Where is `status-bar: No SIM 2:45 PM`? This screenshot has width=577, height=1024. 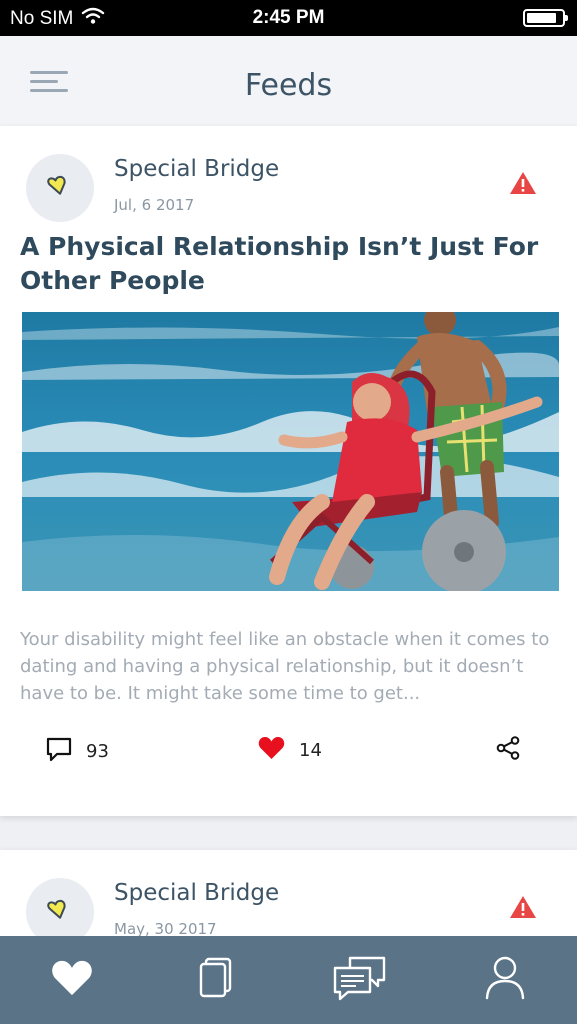
status-bar: No SIM 2:45 PM is located at coordinates (288, 18).